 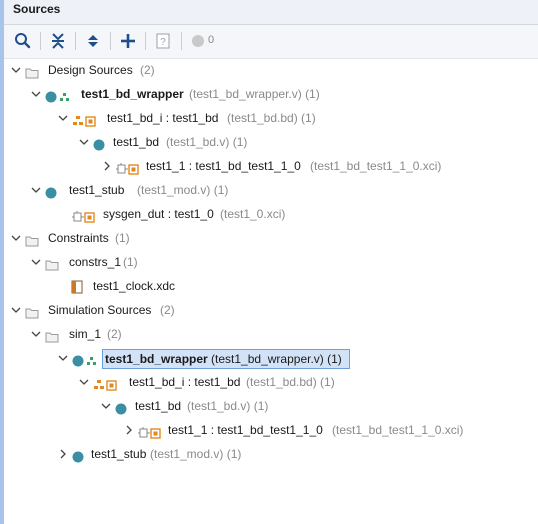 What do you see at coordinates (211, 40) in the screenshot?
I see `compile-order-count: 0` at bounding box center [211, 40].